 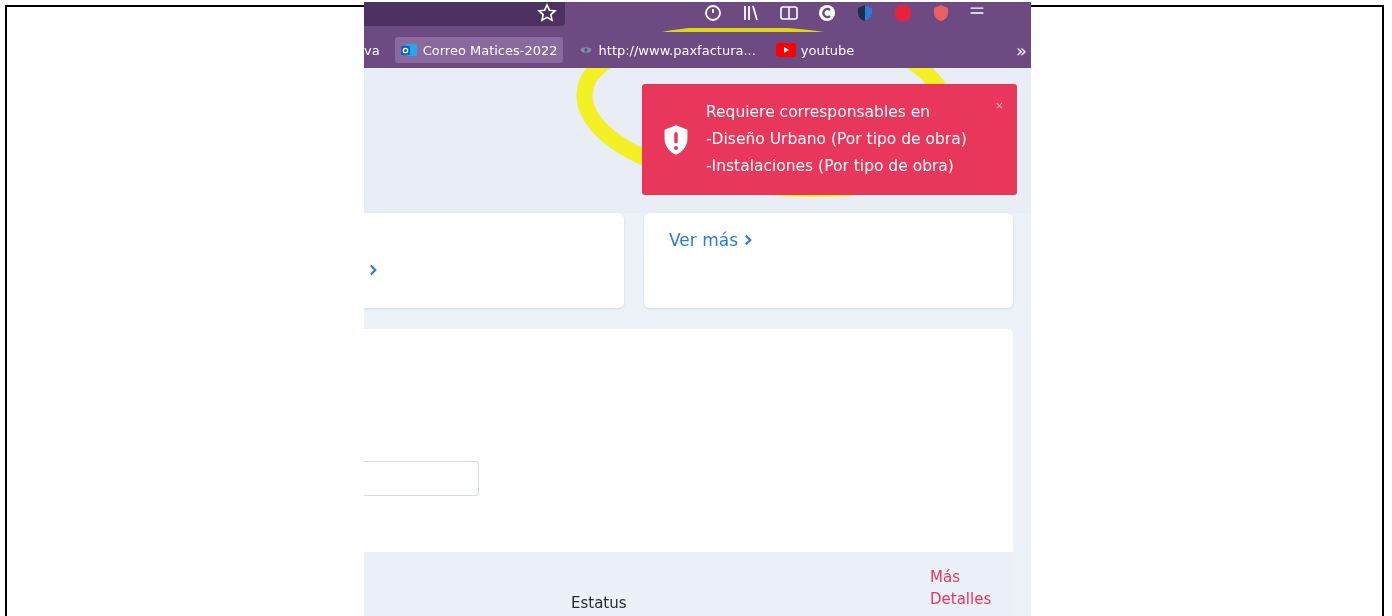 I want to click on column-header: Estatus, so click(x=599, y=603).